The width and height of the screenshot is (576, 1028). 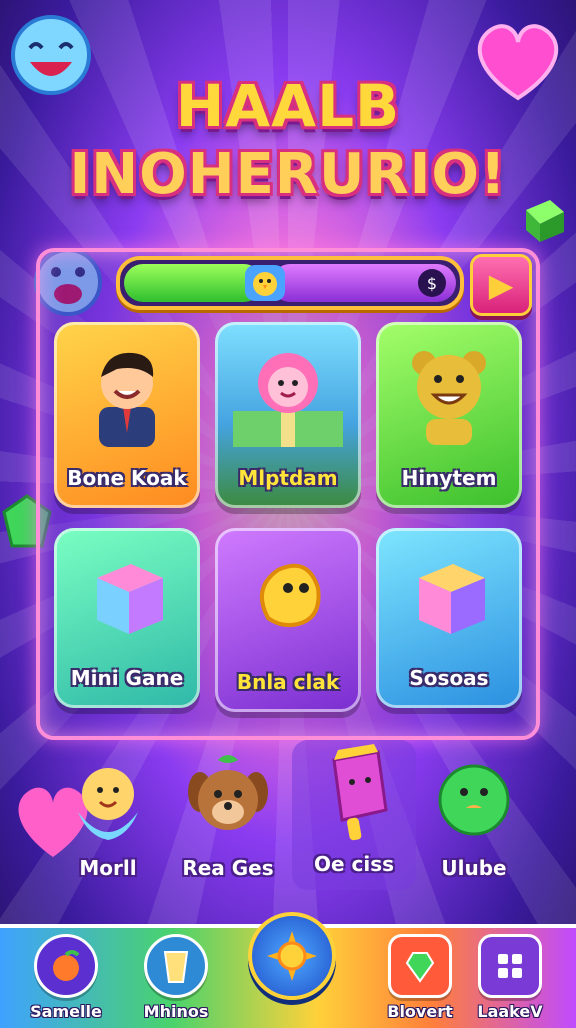 I want to click on pink-girl-character-icon, so click(x=288, y=392).